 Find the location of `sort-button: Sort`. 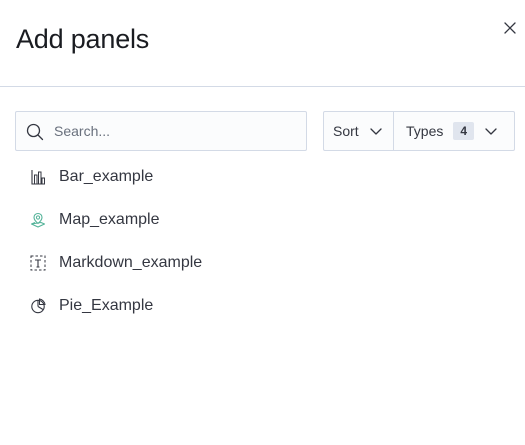

sort-button: Sort is located at coordinates (359, 131).